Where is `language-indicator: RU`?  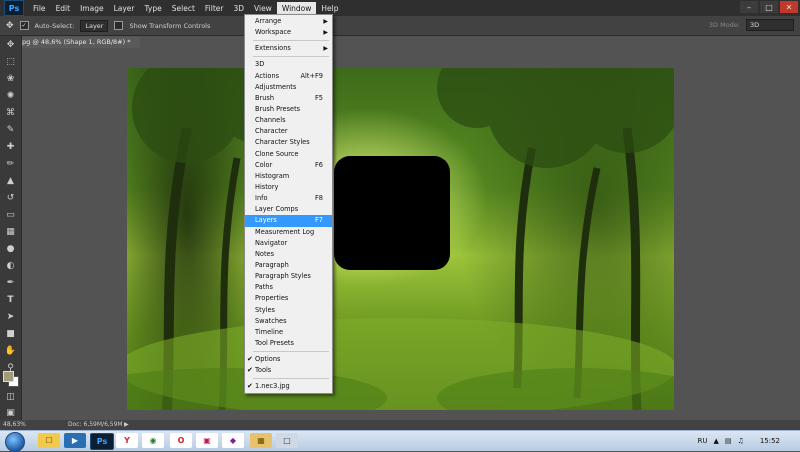 language-indicator: RU is located at coordinates (703, 441).